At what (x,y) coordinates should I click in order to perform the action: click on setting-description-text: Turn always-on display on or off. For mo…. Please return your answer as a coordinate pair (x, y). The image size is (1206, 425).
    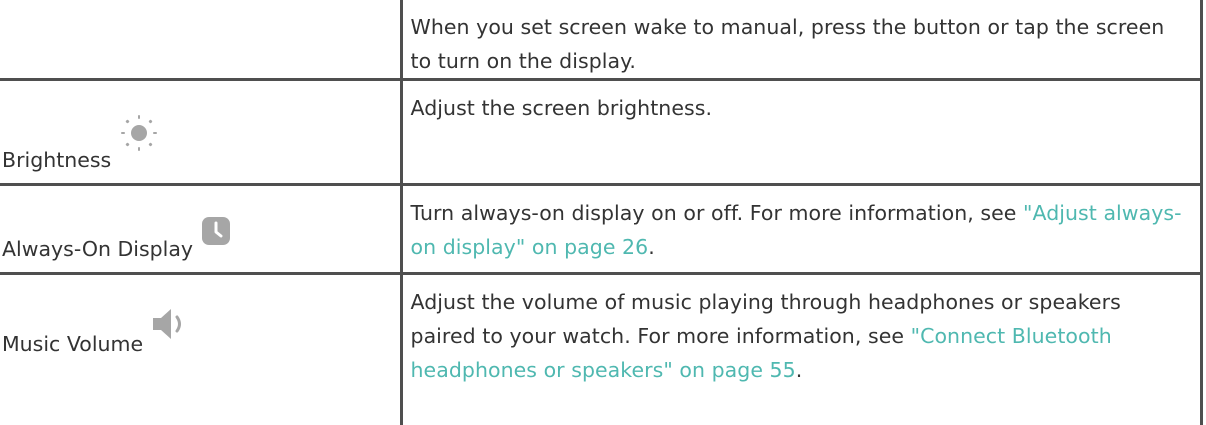
    Looking at the image, I should click on (717, 213).